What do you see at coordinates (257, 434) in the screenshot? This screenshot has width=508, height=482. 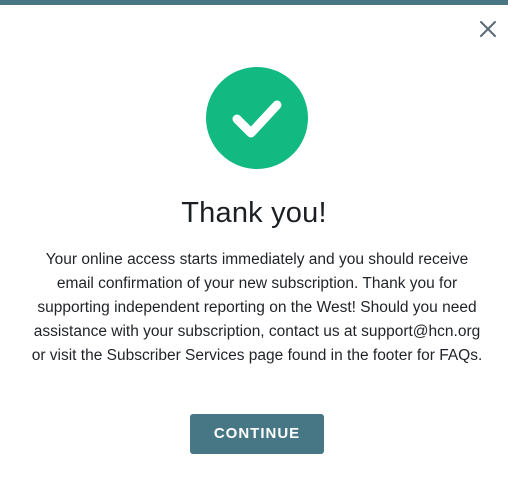 I see `continue-button: CONTINUE` at bounding box center [257, 434].